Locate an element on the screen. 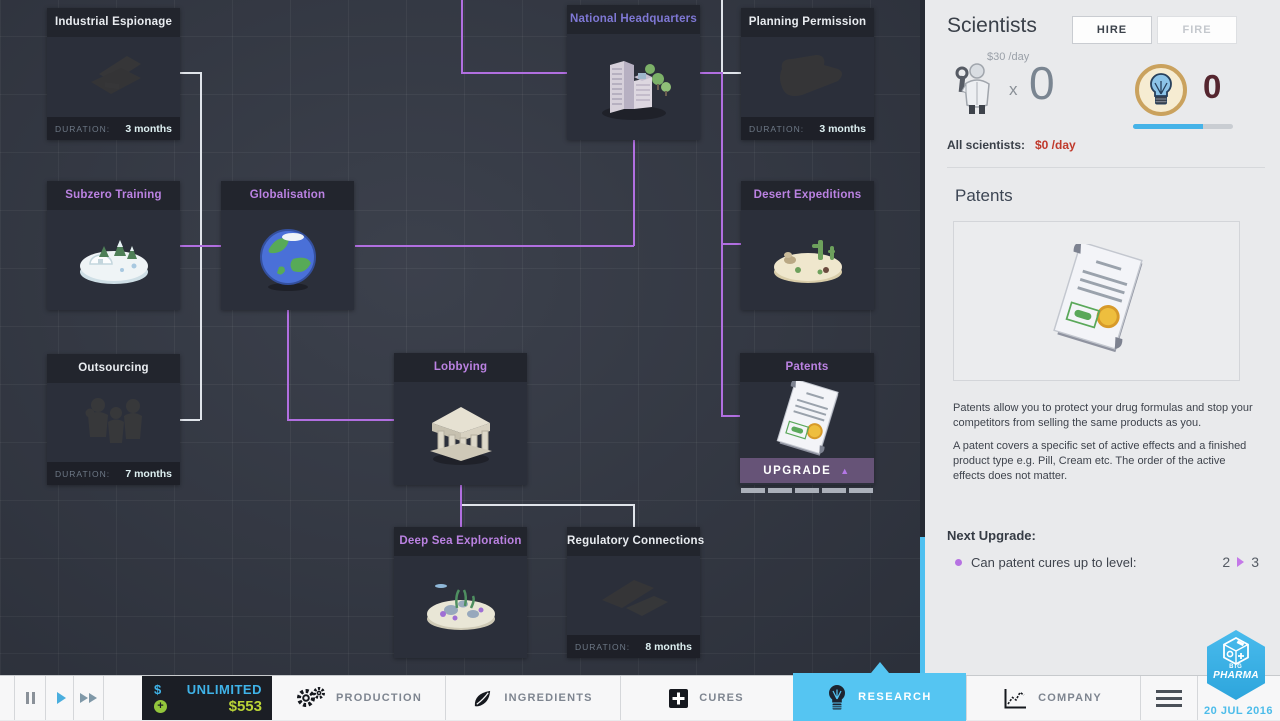 The height and width of the screenshot is (721, 1280). arrow-right-icon is located at coordinates (1241, 562).